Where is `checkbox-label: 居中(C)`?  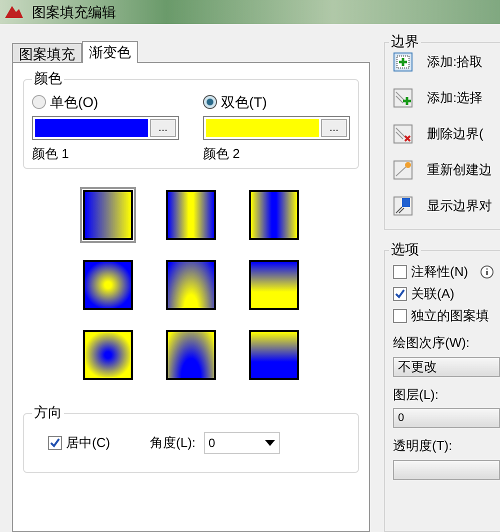
checkbox-label: 居中(C) is located at coordinates (88, 443).